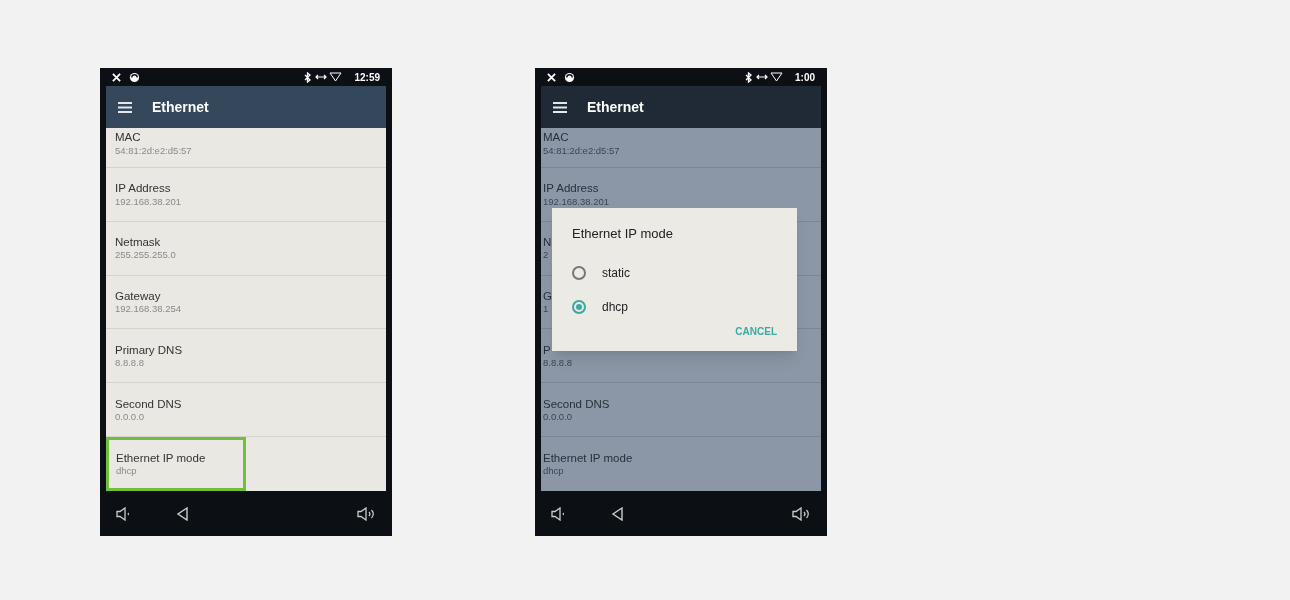 The image size is (1290, 600). What do you see at coordinates (246, 356) in the screenshot?
I see `settings-row: Primary DNS 8.8.8.8` at bounding box center [246, 356].